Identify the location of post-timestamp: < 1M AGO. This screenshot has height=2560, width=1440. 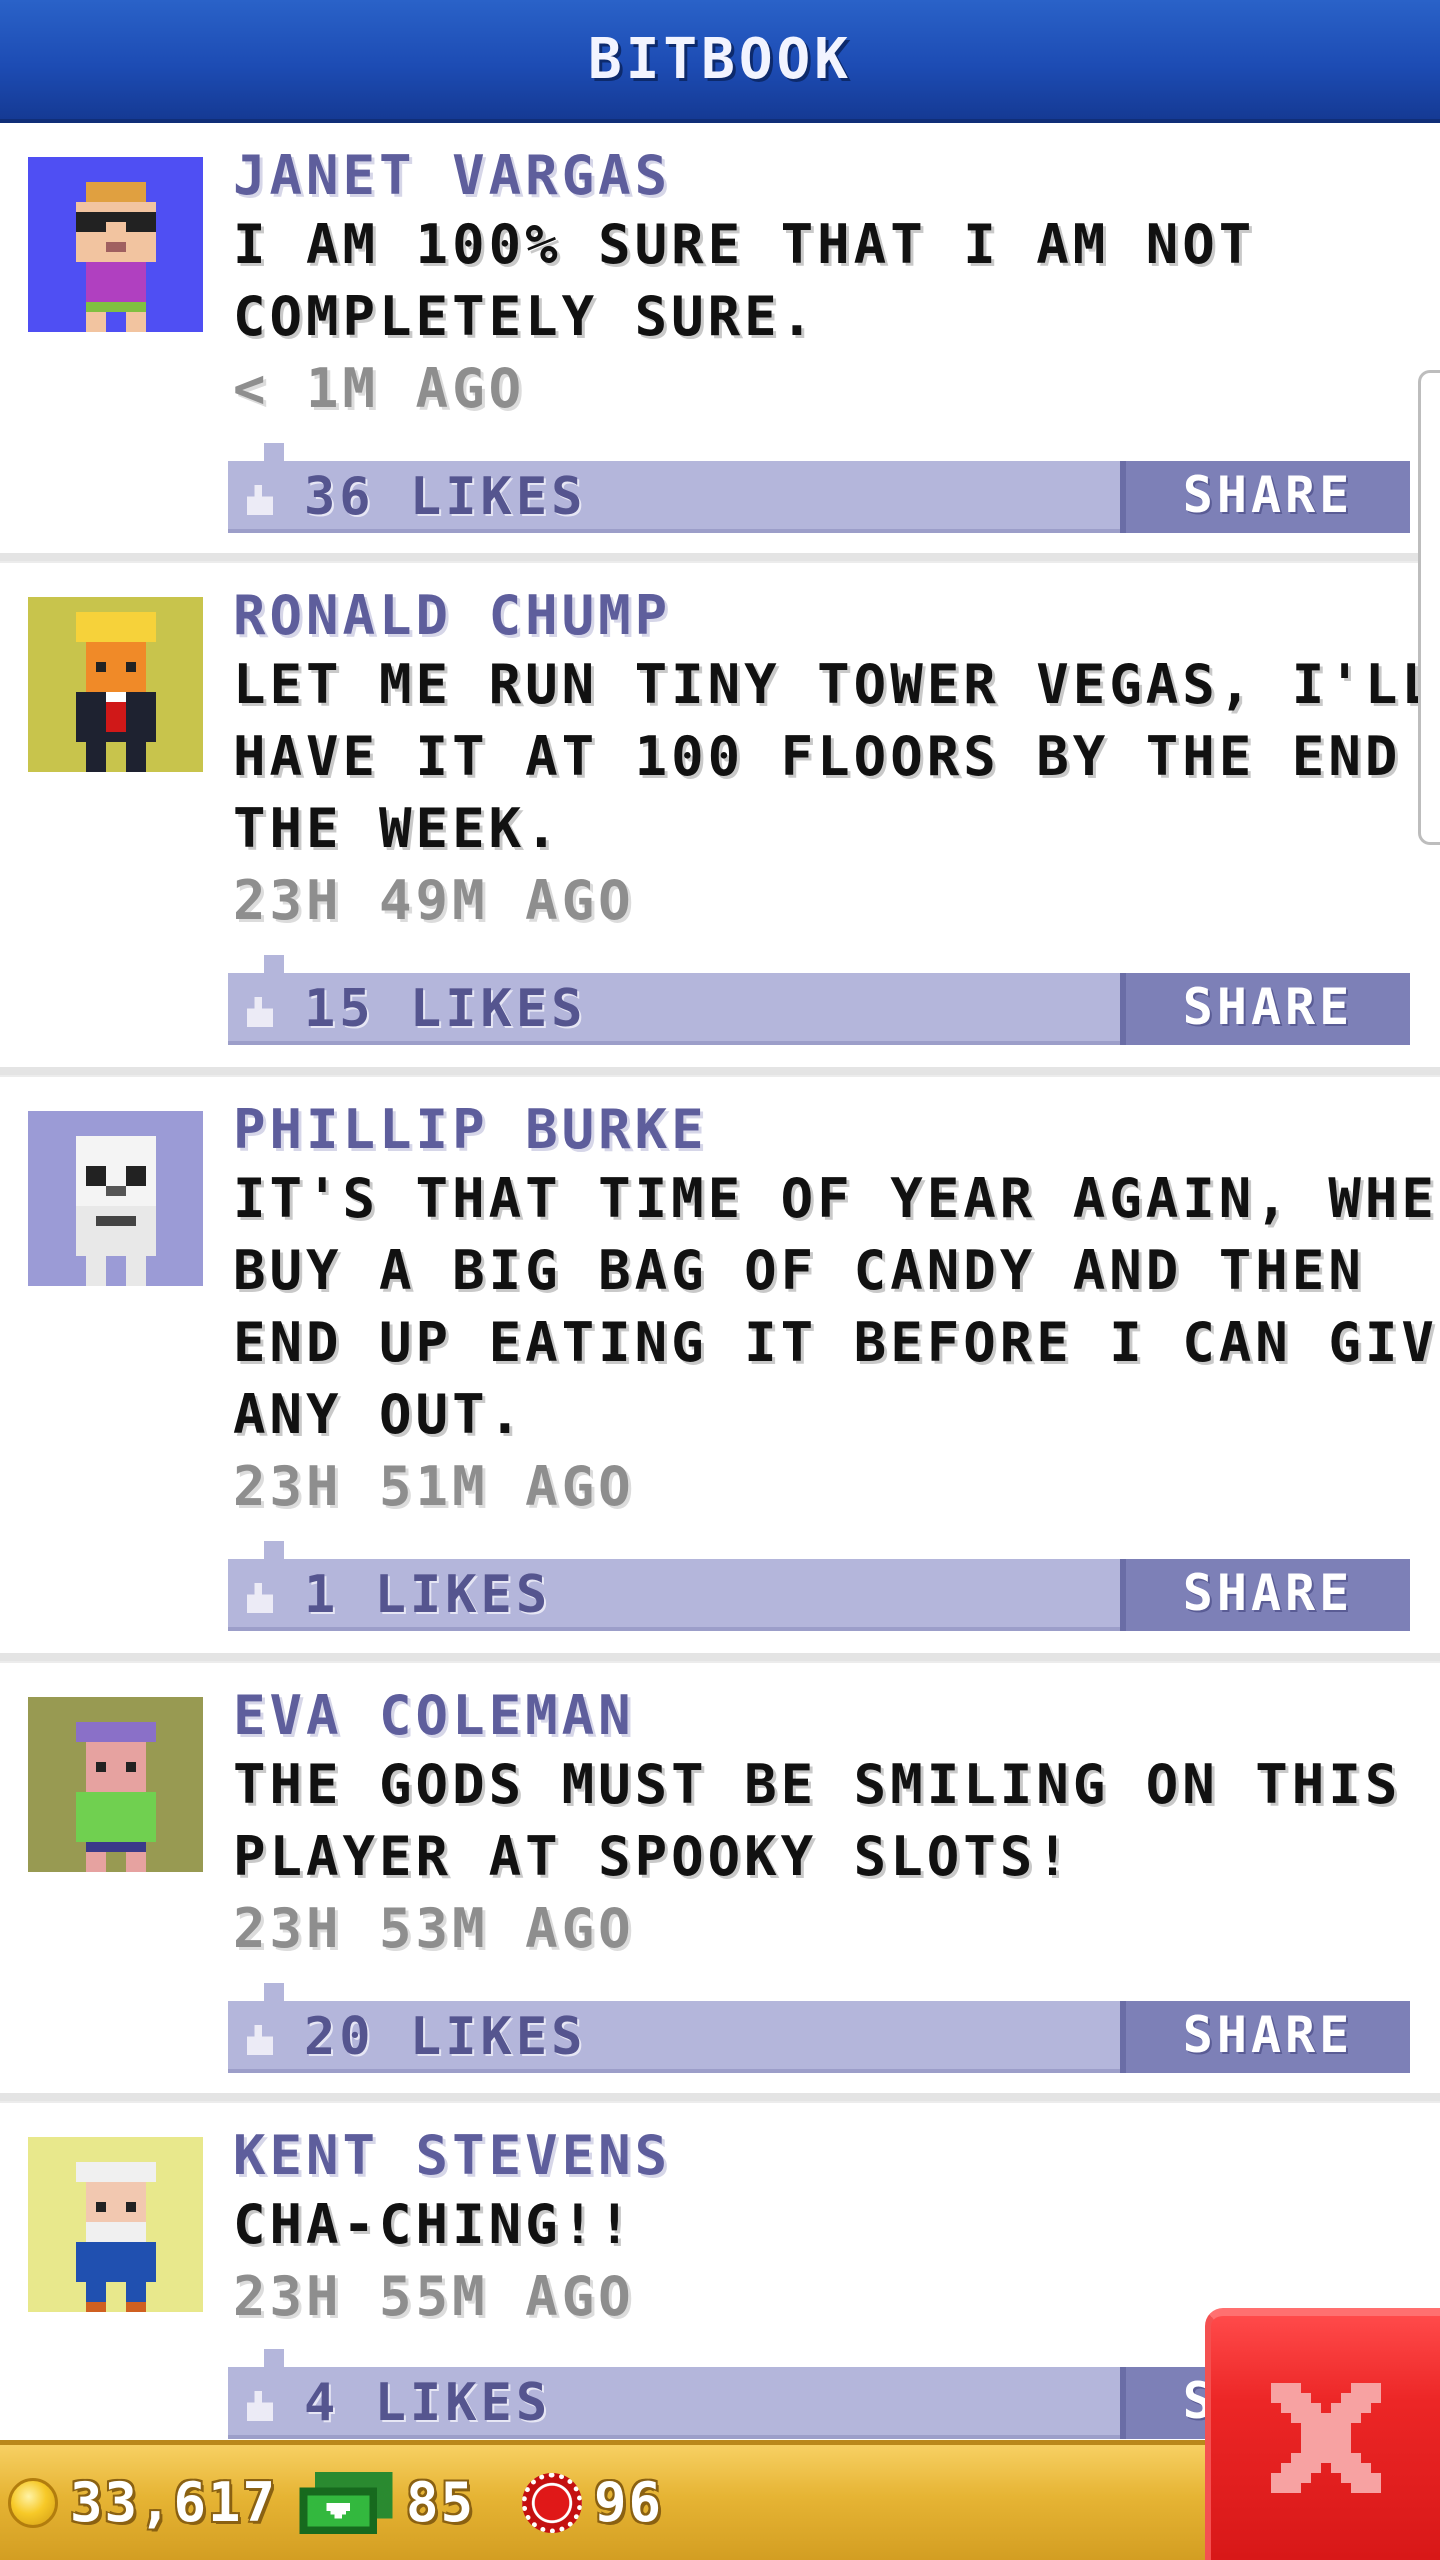
(379, 388).